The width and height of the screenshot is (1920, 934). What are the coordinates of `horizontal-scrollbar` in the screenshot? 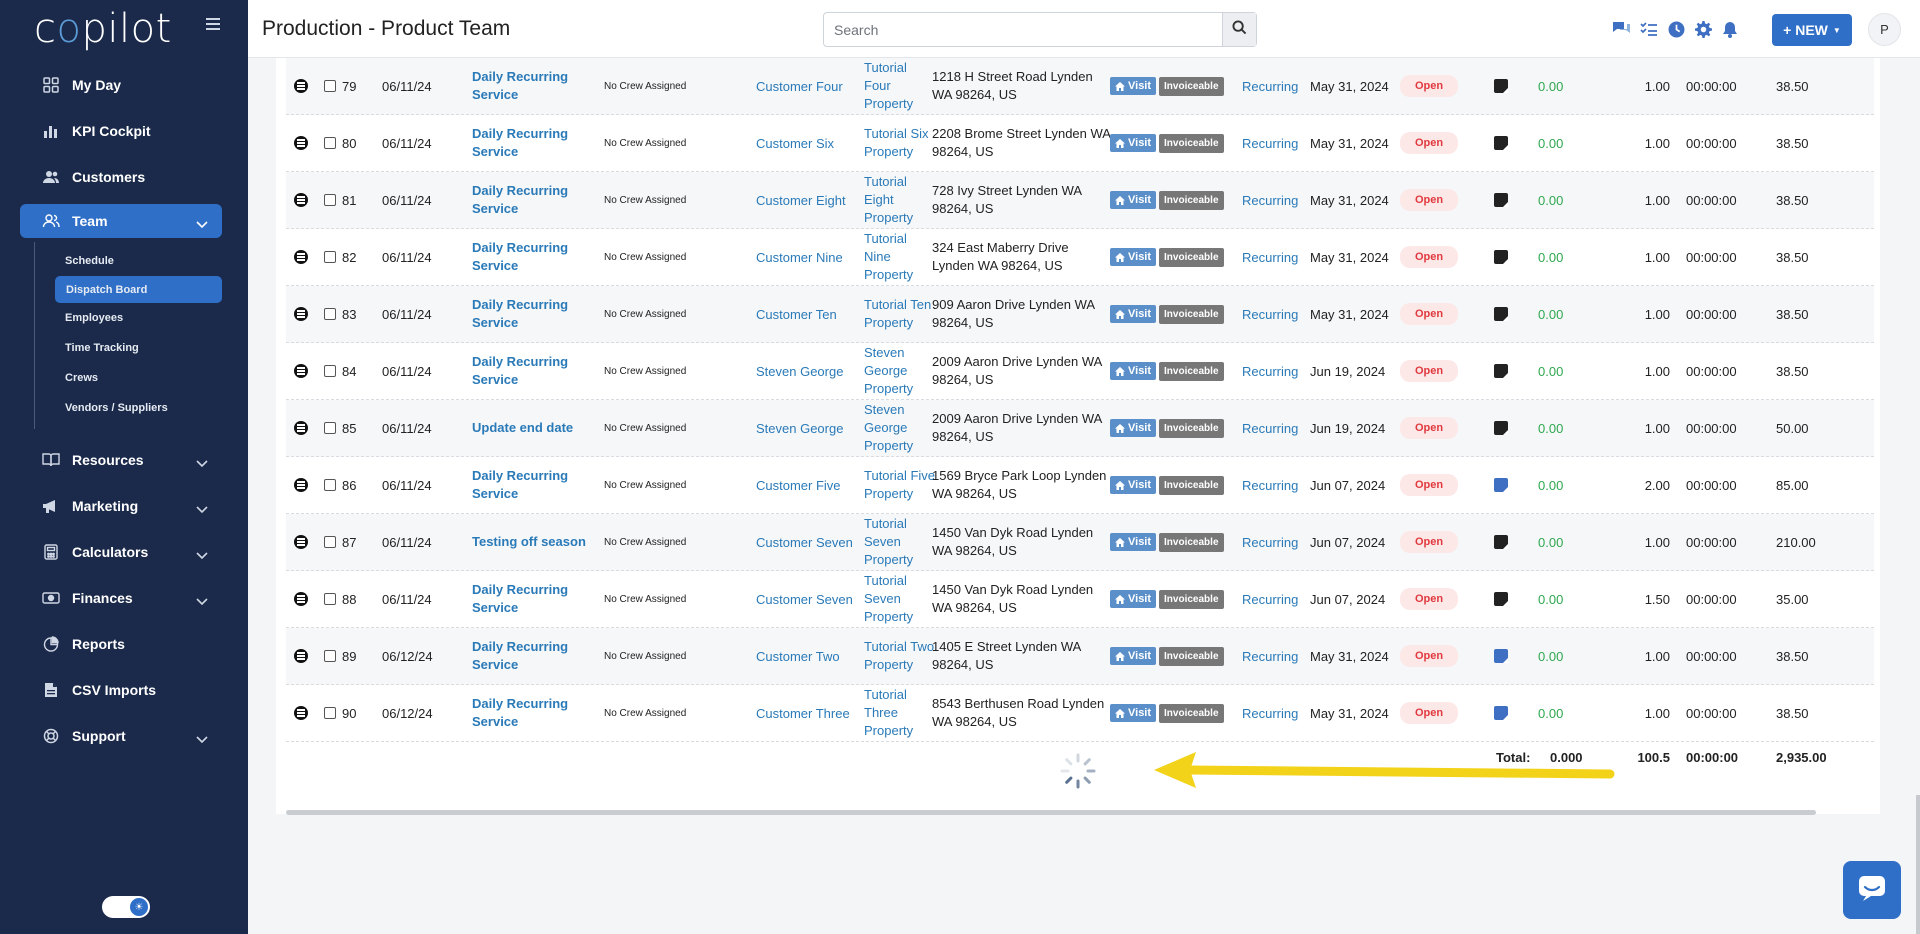 It's located at (1051, 812).